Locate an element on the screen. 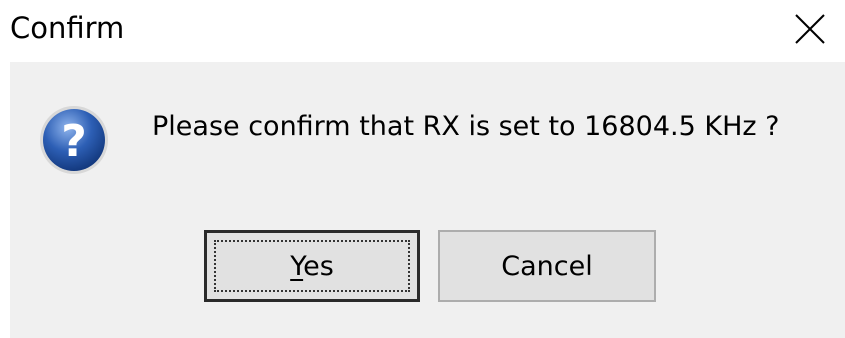  cancel-button: Cancel is located at coordinates (547, 266).